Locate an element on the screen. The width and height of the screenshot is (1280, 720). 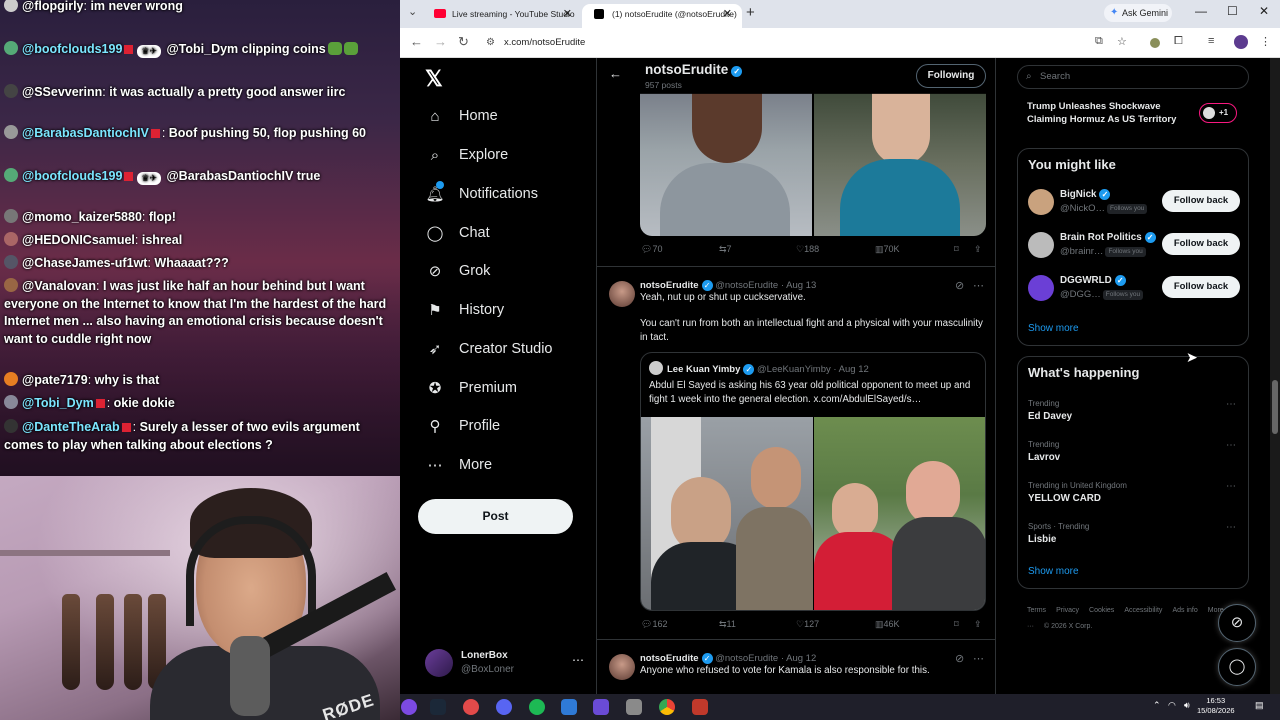
back-icon: ← is located at coordinates (416, 41).